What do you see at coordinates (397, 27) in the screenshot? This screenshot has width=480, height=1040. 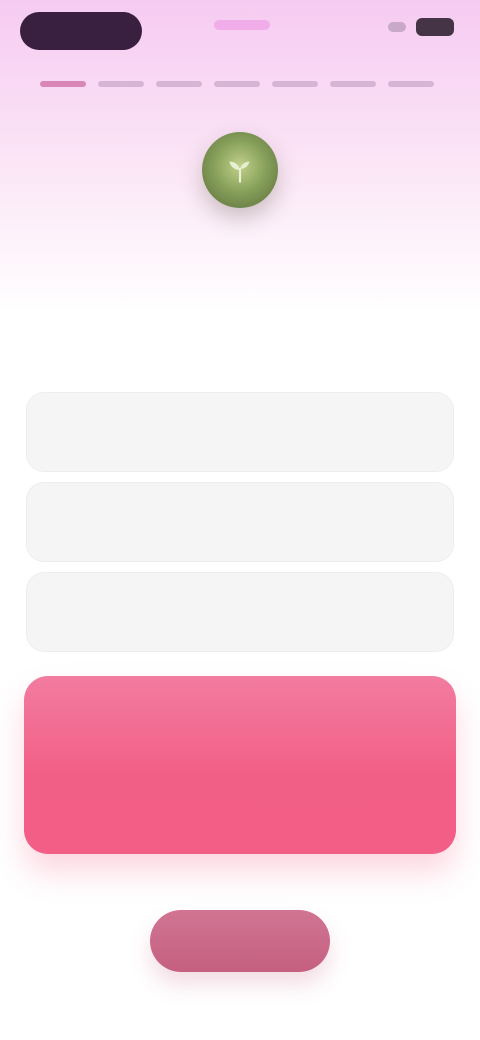 I see `signal-icon` at bounding box center [397, 27].